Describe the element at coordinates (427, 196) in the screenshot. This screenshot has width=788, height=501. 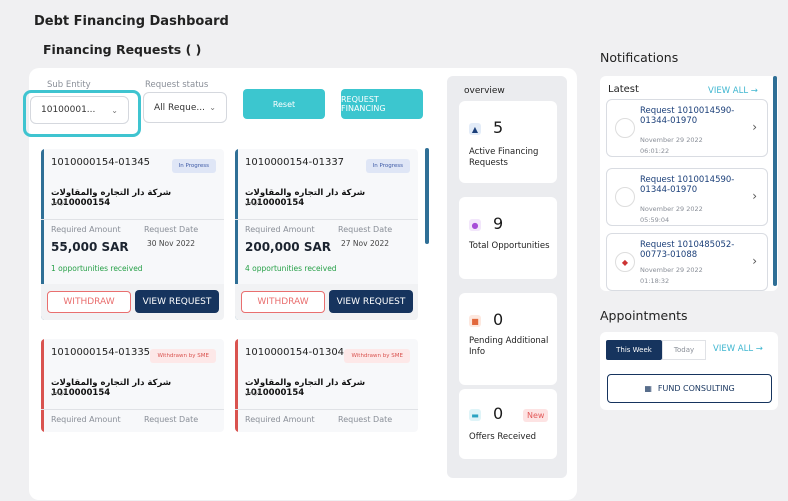
I see `cards-scrollbar` at that location.